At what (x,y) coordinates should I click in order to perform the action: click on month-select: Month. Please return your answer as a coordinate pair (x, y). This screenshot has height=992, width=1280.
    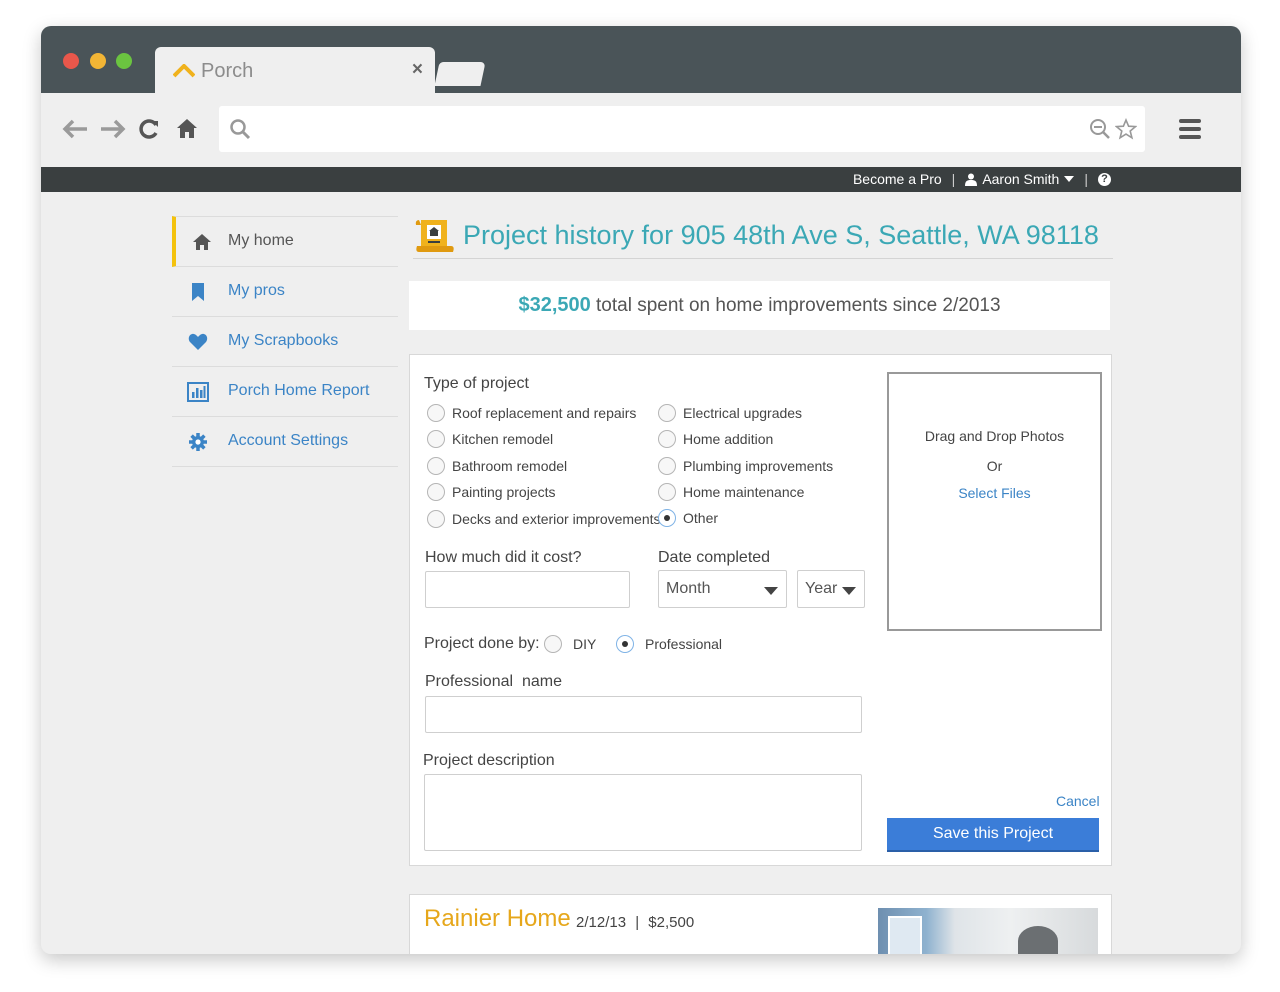
    Looking at the image, I should click on (722, 589).